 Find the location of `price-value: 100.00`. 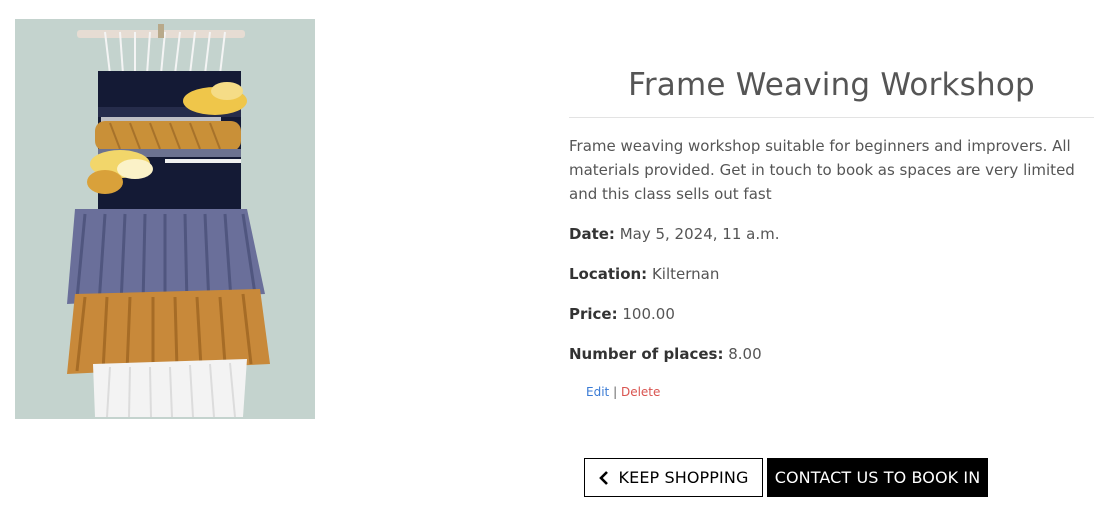

price-value: 100.00 is located at coordinates (648, 314).